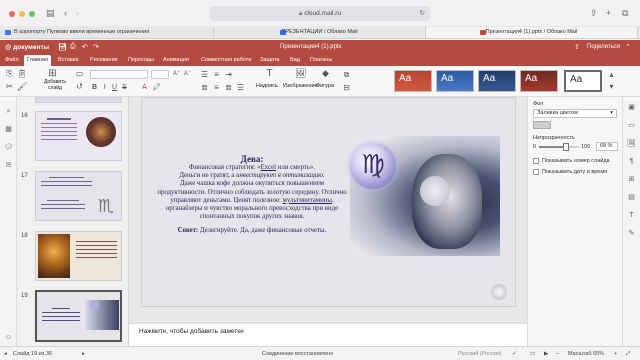 The image size is (640, 360). I want to click on tab-document: Презентация4 (1).pptx / Облако Mail, so click(532, 32).